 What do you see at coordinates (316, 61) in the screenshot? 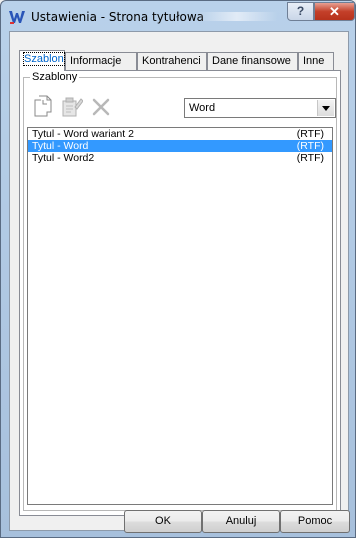
I see `tab-inne: Inne` at bounding box center [316, 61].